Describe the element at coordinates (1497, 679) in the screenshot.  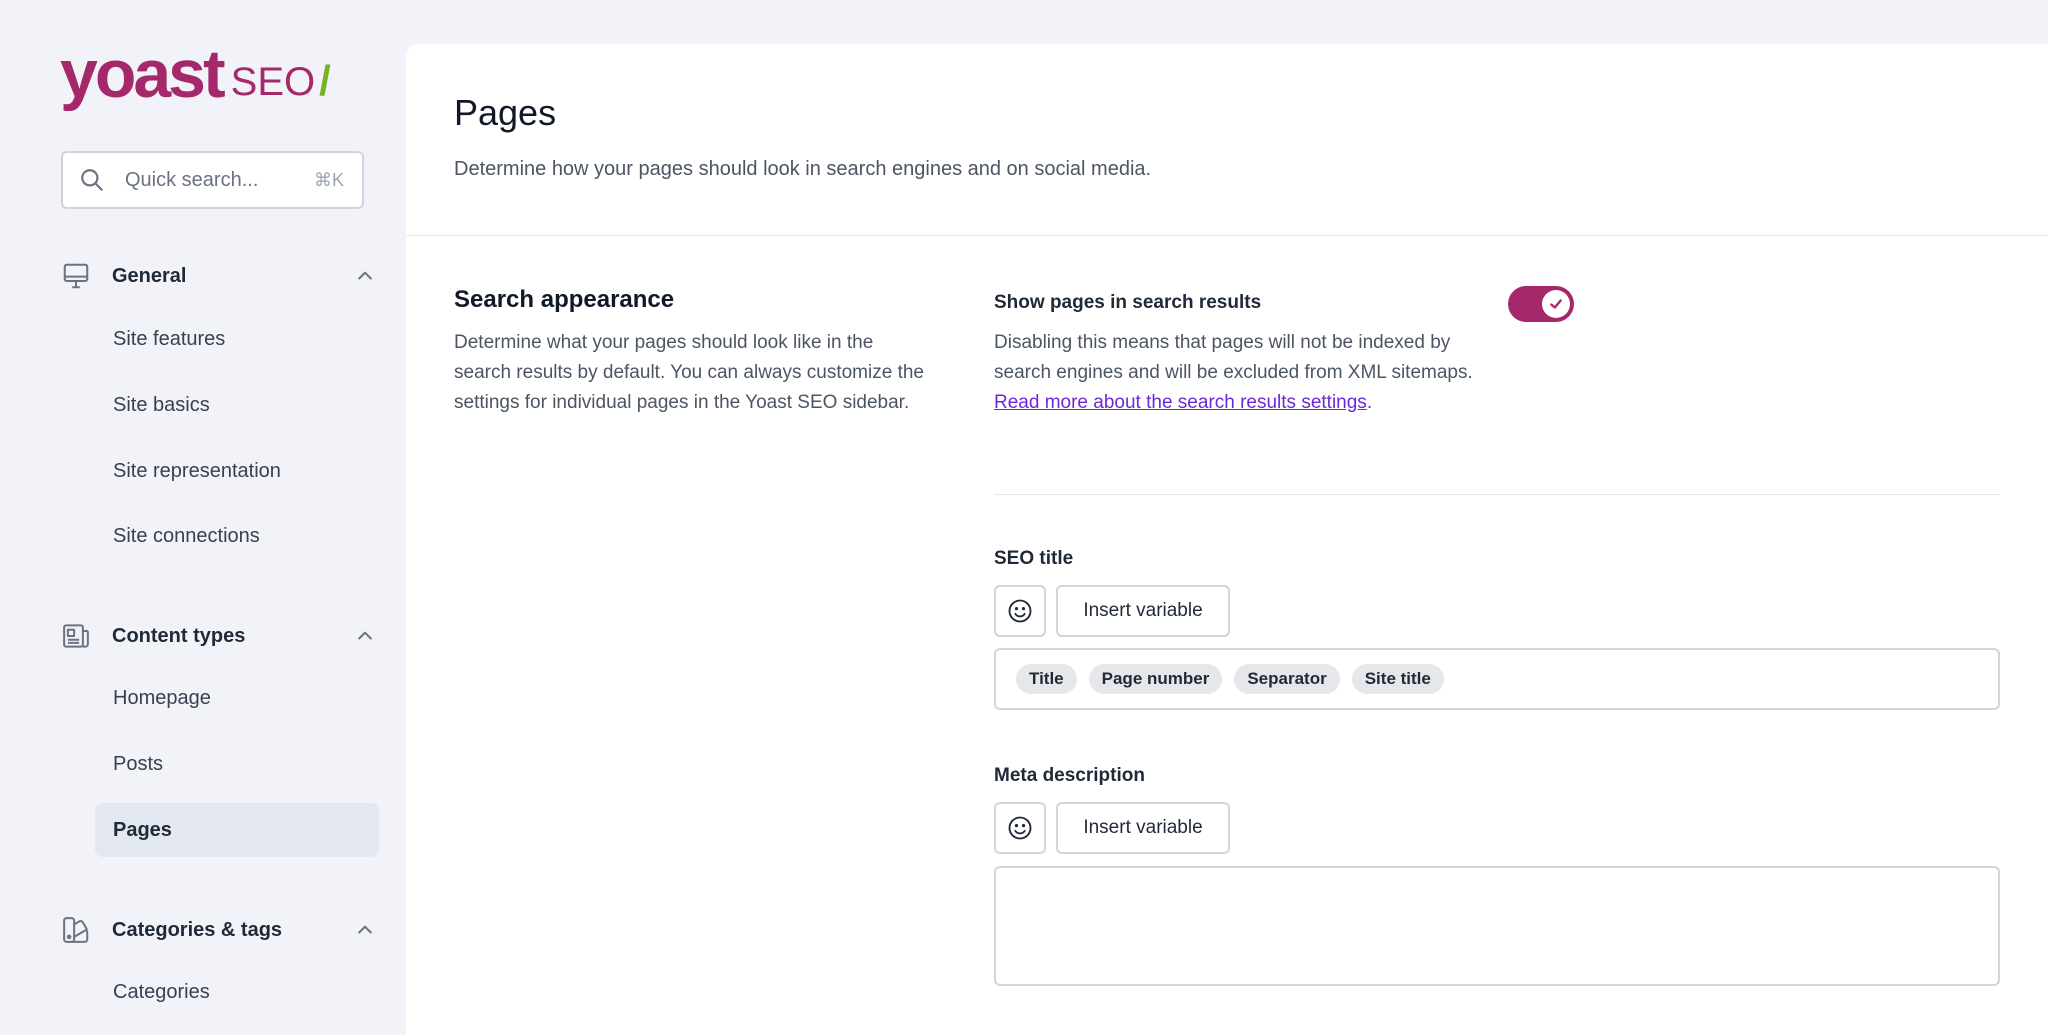
I see `seo-title-input: Title Page number Separator Site title` at that location.